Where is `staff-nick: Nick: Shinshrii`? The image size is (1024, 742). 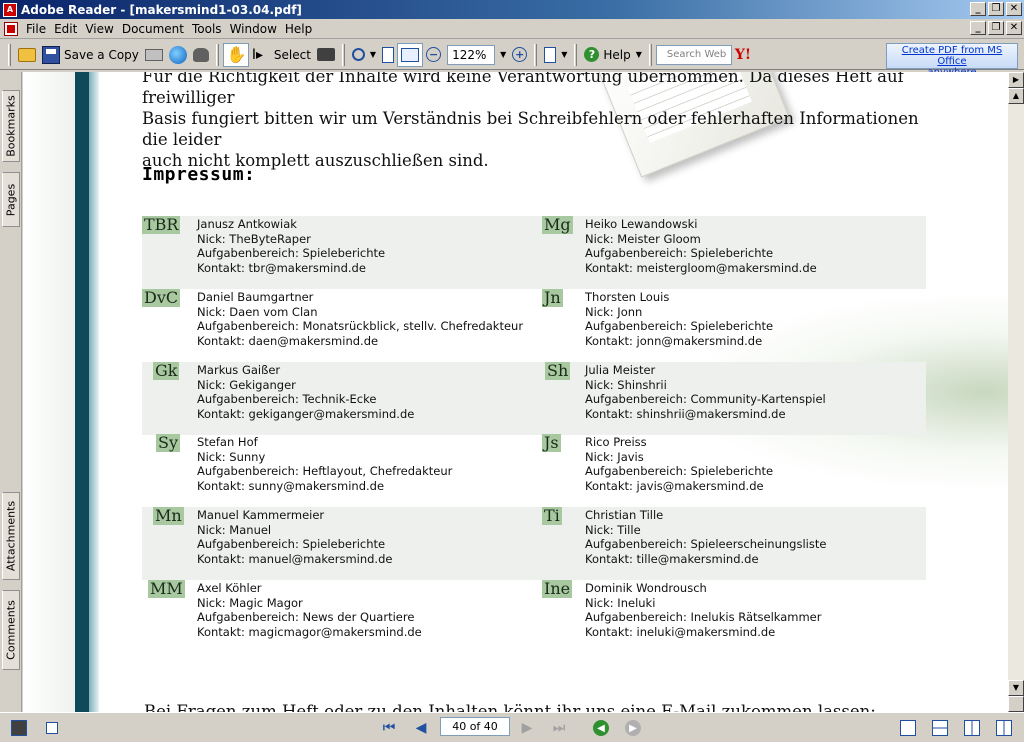 staff-nick: Nick: Shinshrii is located at coordinates (626, 384).